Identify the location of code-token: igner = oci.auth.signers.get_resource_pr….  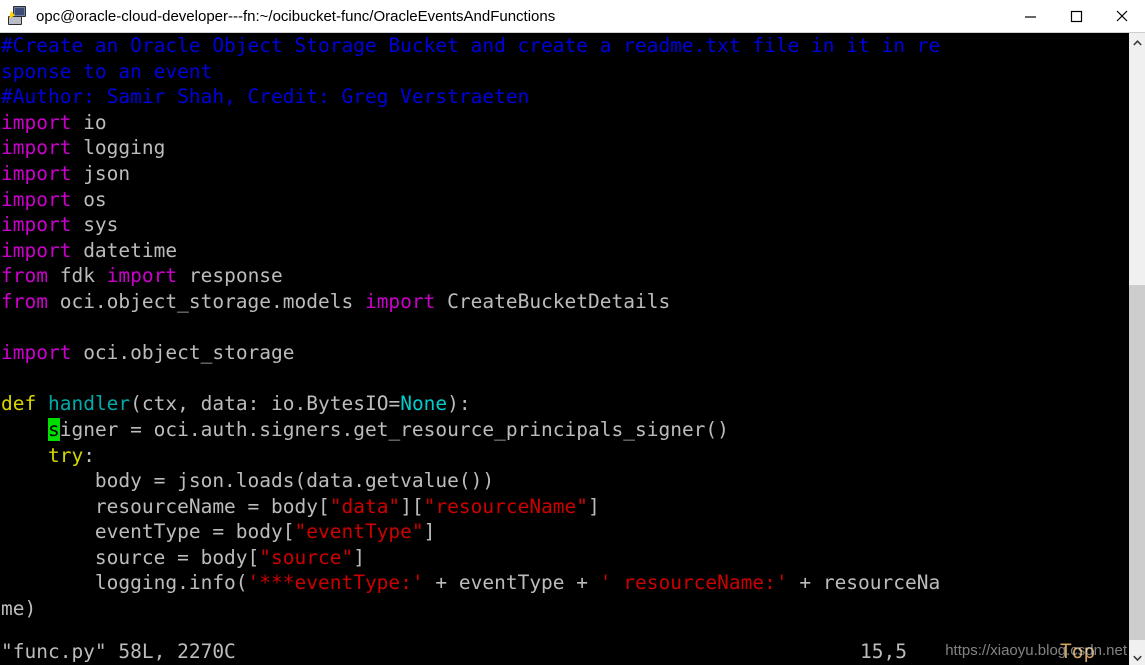
(394, 429).